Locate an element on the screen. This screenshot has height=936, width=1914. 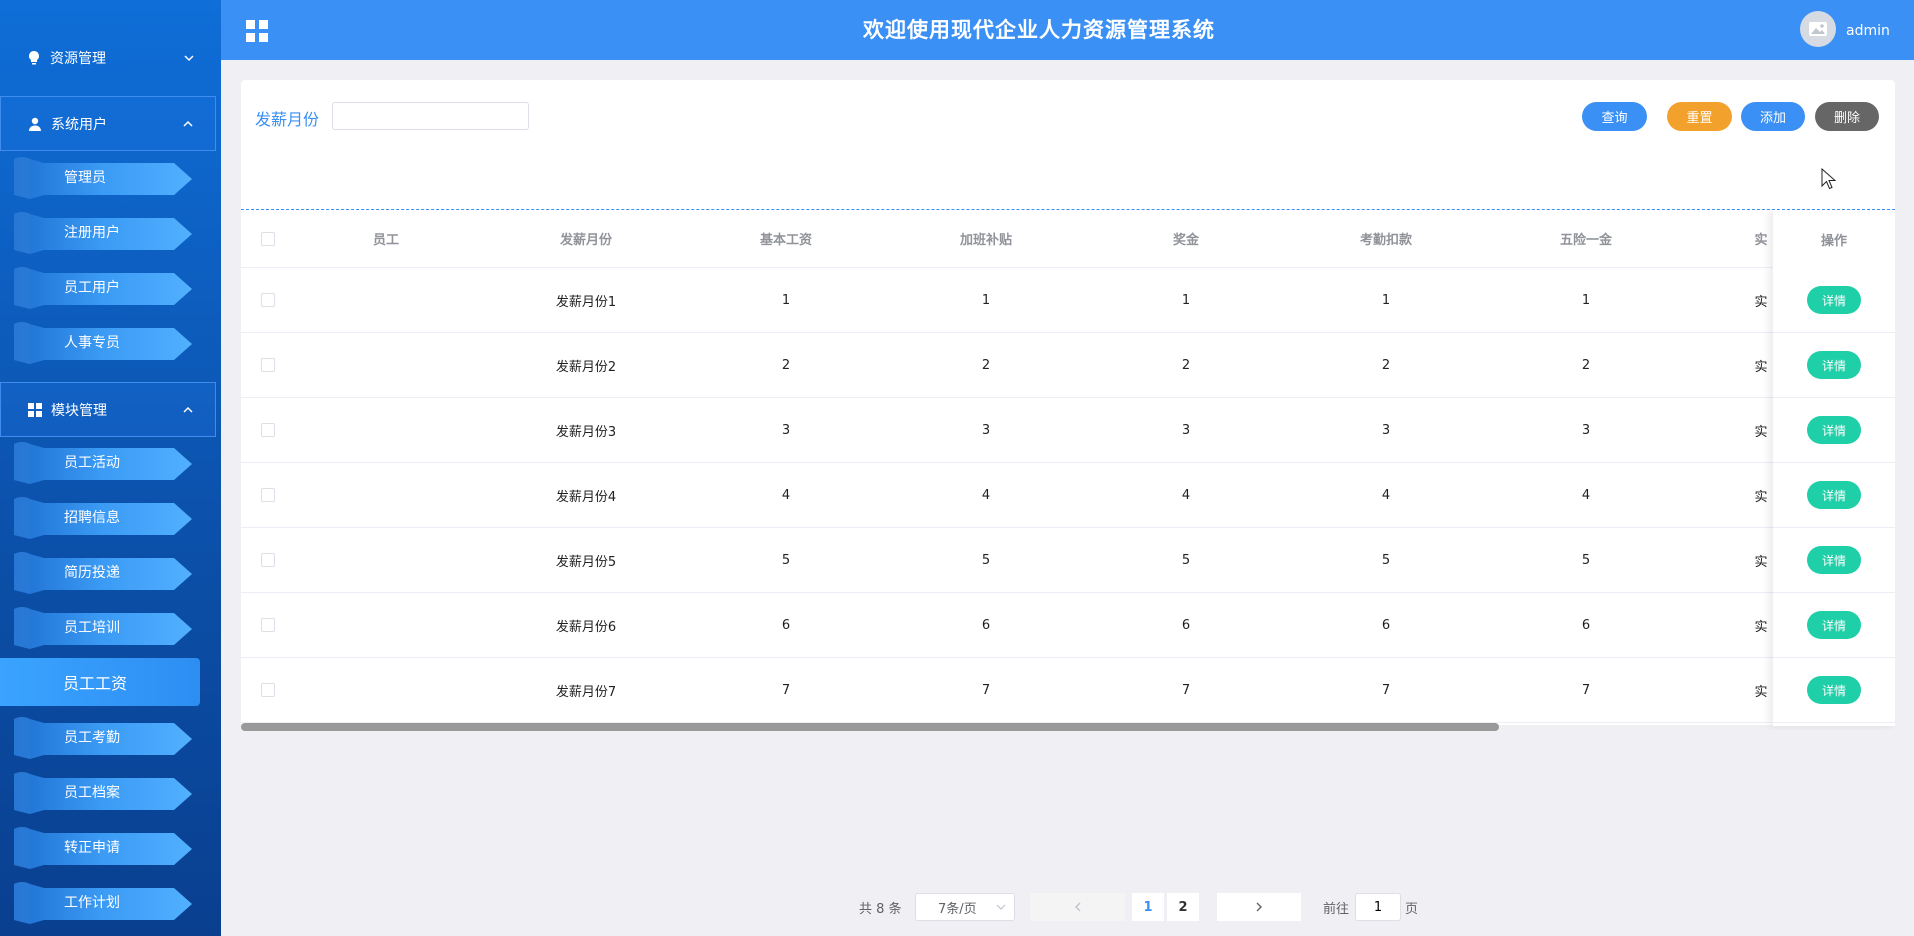
sidebar-item: 员工活动 is located at coordinates (103, 462).